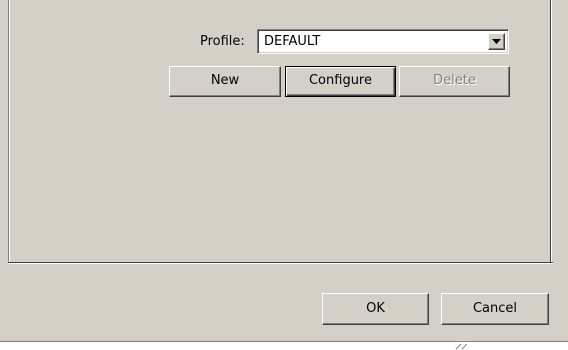 The width and height of the screenshot is (568, 350). Describe the element at coordinates (375, 309) in the screenshot. I see `ok-button: OK` at that location.